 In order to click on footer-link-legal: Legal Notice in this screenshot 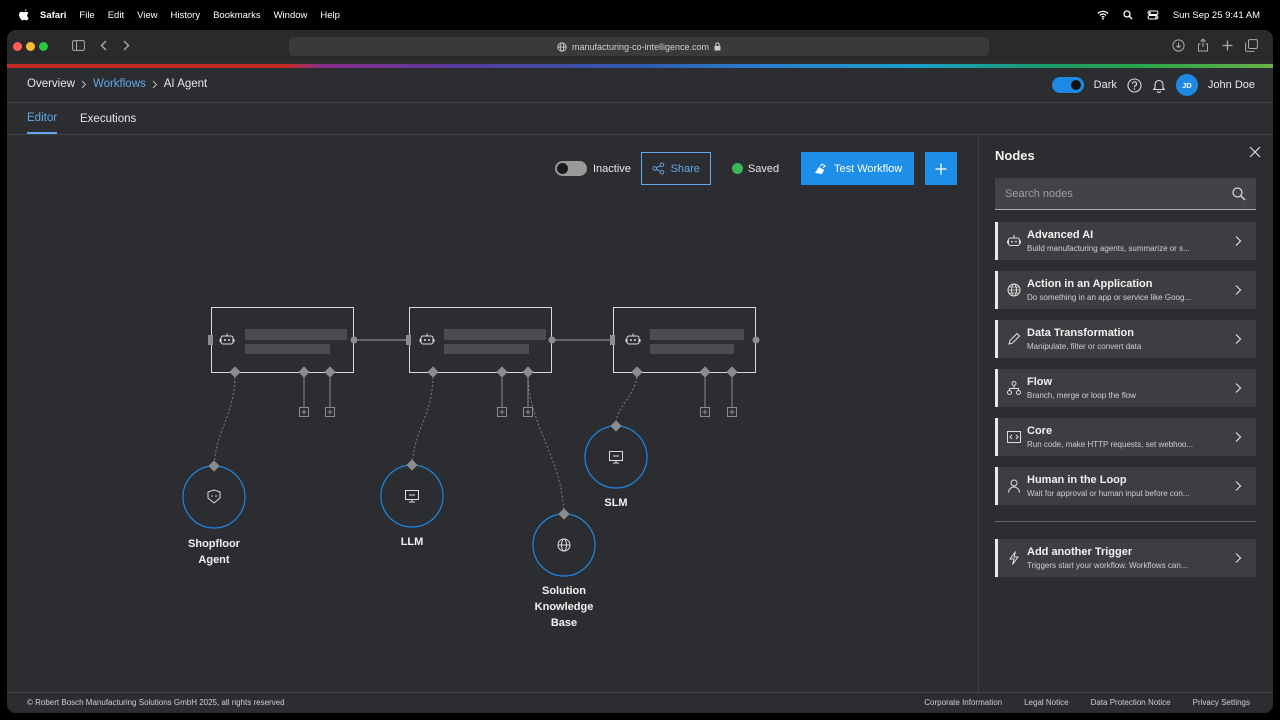, I will do `click(1046, 702)`.